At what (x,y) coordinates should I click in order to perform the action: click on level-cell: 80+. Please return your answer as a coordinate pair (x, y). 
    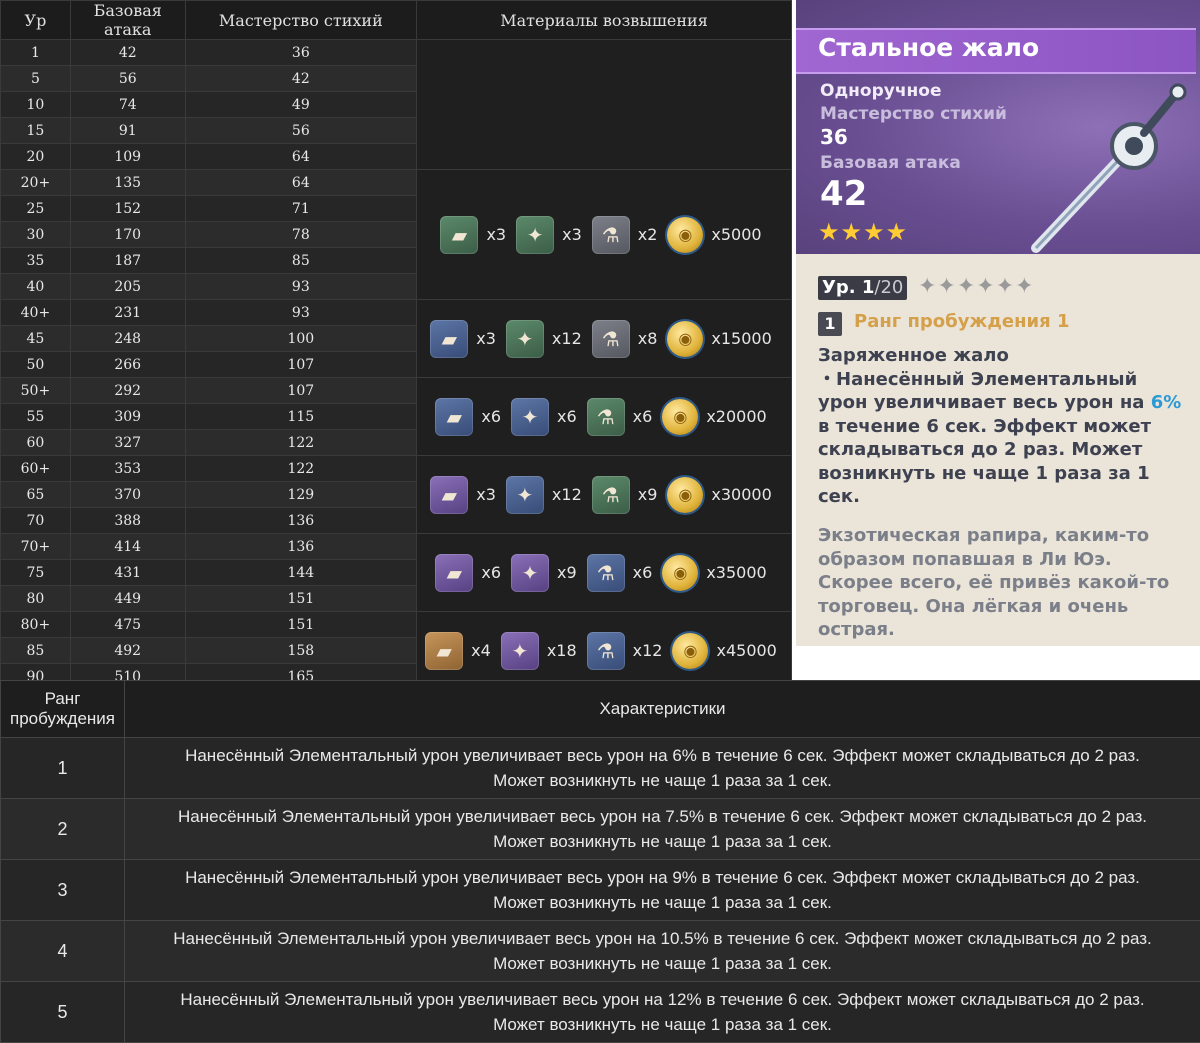
    Looking at the image, I should click on (36, 625).